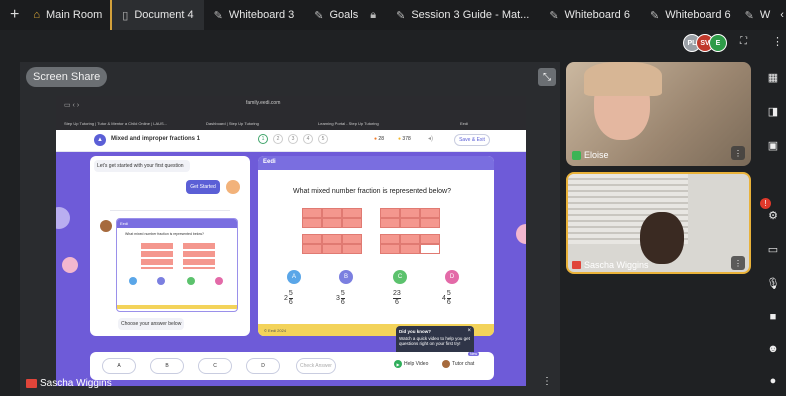 The width and height of the screenshot is (786, 396). What do you see at coordinates (773, 249) in the screenshot?
I see `screen-share-icon: ▭` at bounding box center [773, 249].